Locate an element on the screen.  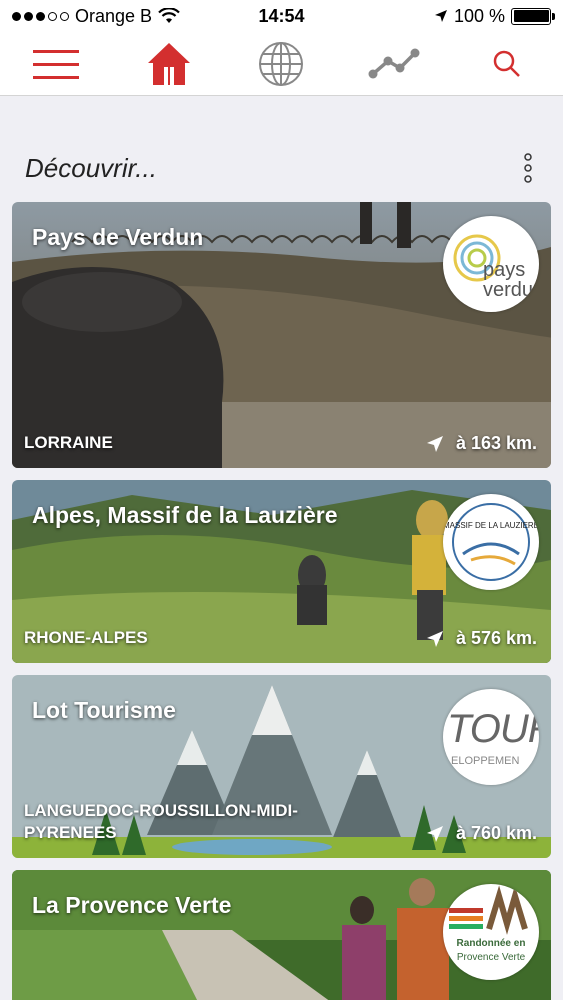
wifi-icon is located at coordinates (169, 15).